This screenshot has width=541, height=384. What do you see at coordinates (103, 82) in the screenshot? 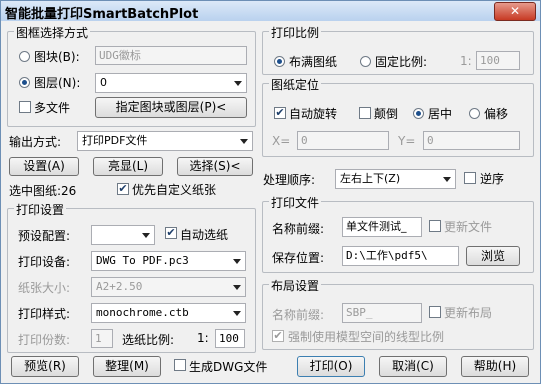
I see `layer-value: 0` at bounding box center [103, 82].